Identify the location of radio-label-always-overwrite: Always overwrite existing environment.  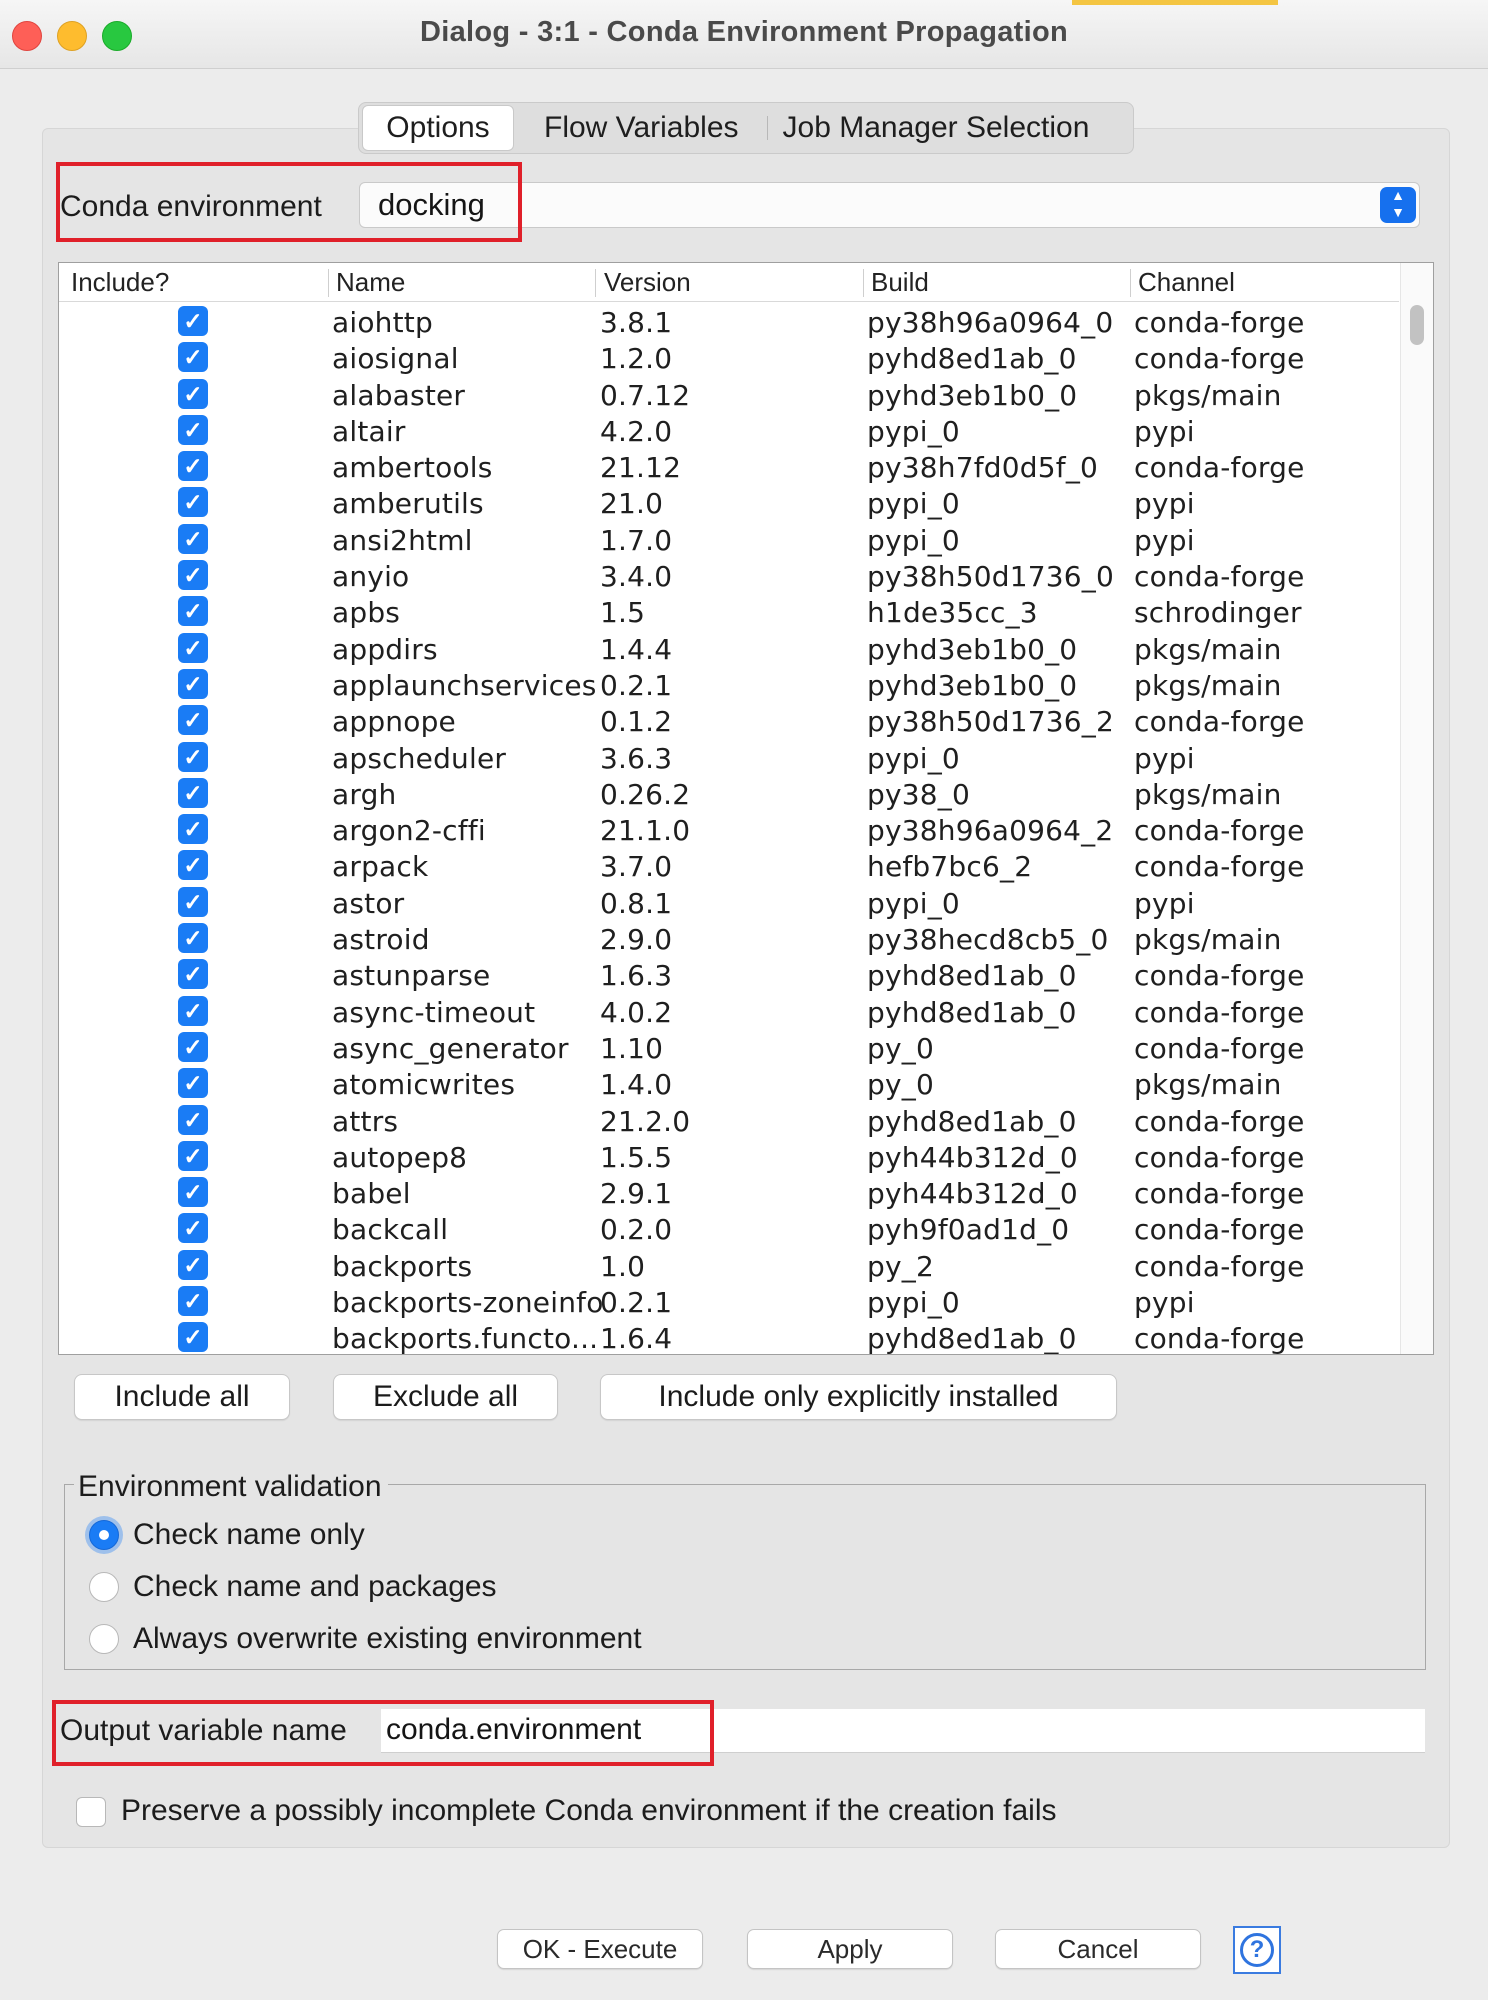
(387, 1639).